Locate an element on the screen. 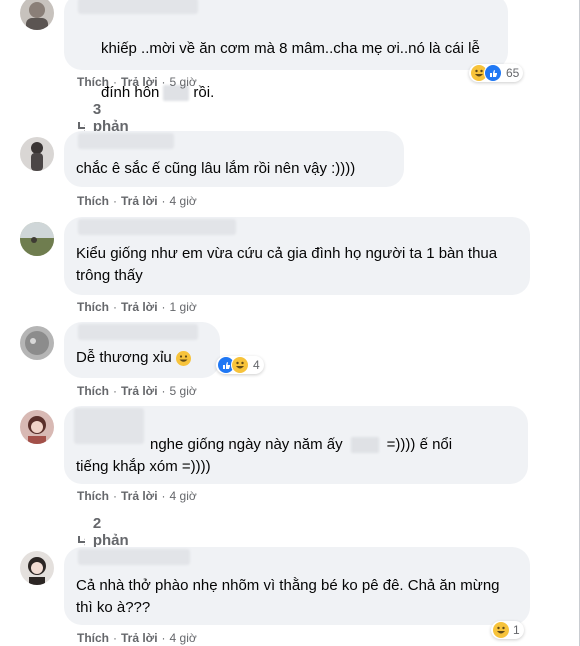 This screenshot has width=580, height=646. comment-bubble: Dễ thương xỉu is located at coordinates (142, 350).